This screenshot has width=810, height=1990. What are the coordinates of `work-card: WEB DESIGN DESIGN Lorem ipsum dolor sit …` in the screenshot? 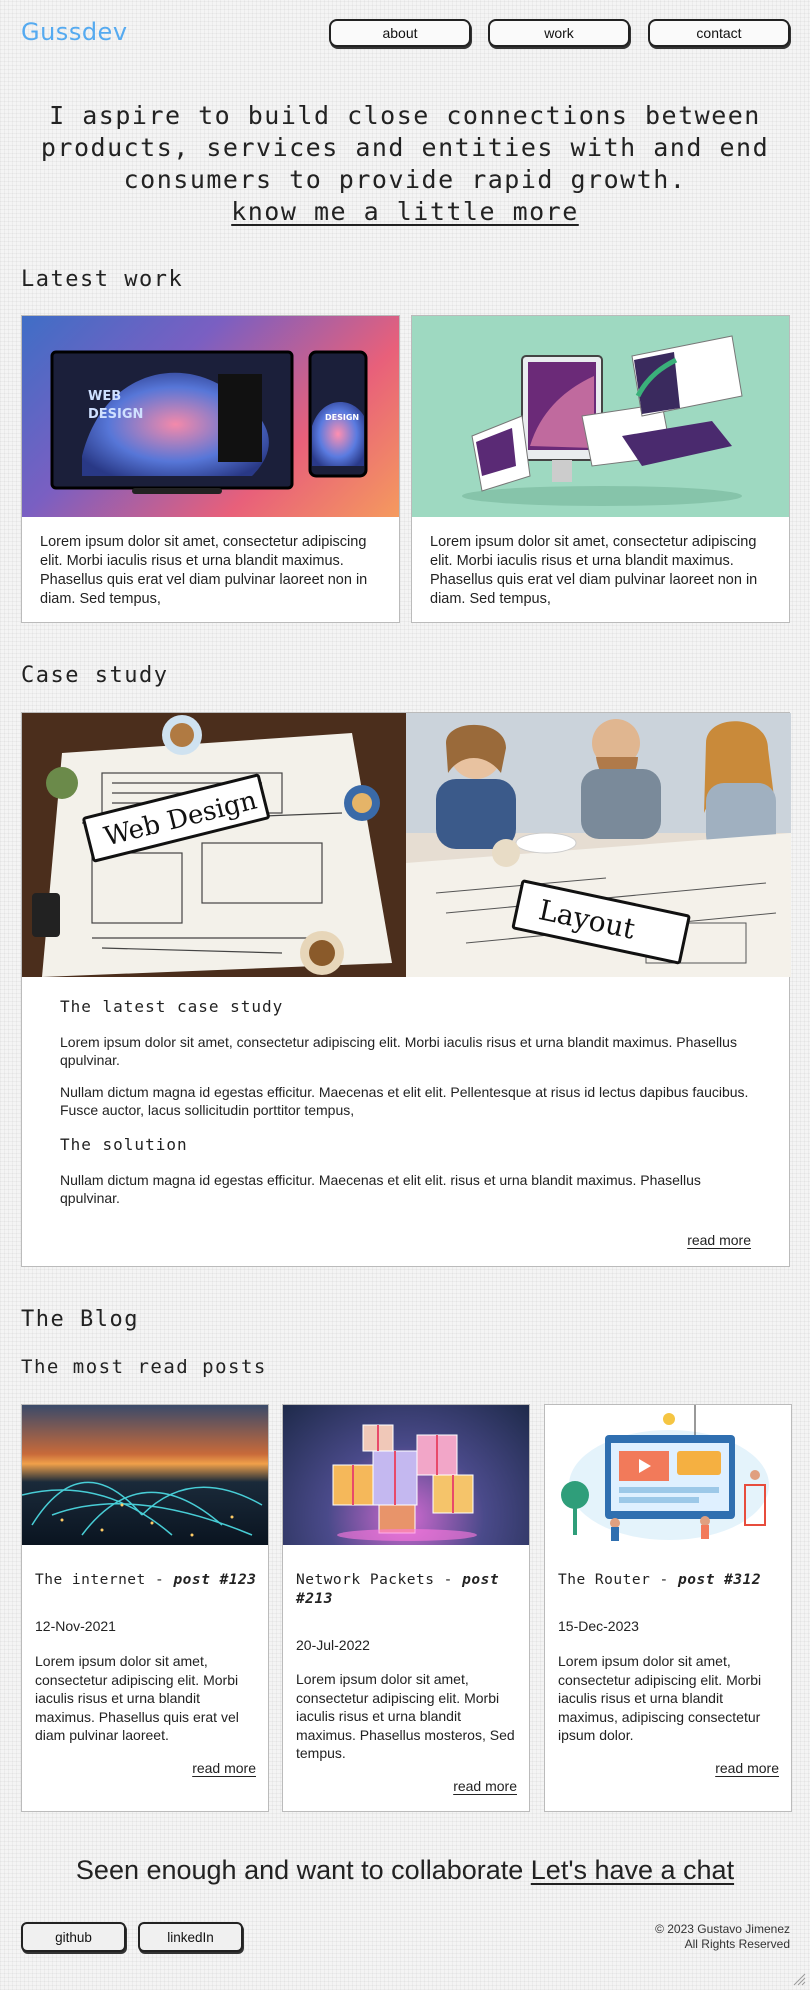 It's located at (210, 469).